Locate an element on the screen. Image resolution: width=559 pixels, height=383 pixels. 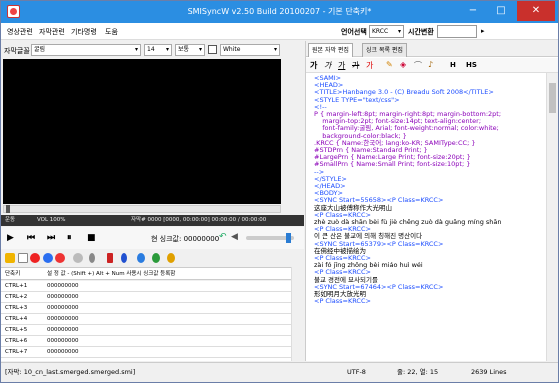
font-select: 굴림 ▾ is located at coordinates (86, 50).